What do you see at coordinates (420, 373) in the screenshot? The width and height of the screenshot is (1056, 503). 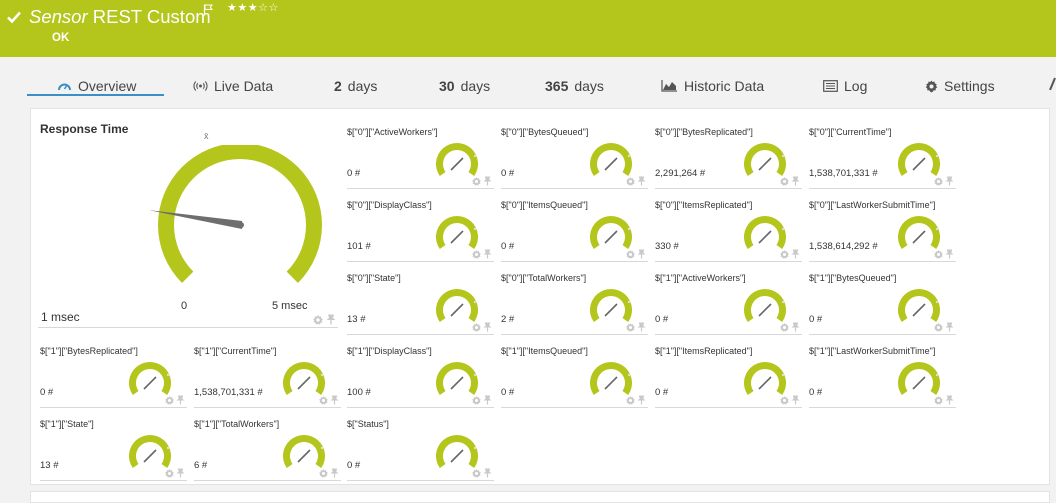 I see `channel-tile: $["1"]["DisplayClass"] 100 #` at bounding box center [420, 373].